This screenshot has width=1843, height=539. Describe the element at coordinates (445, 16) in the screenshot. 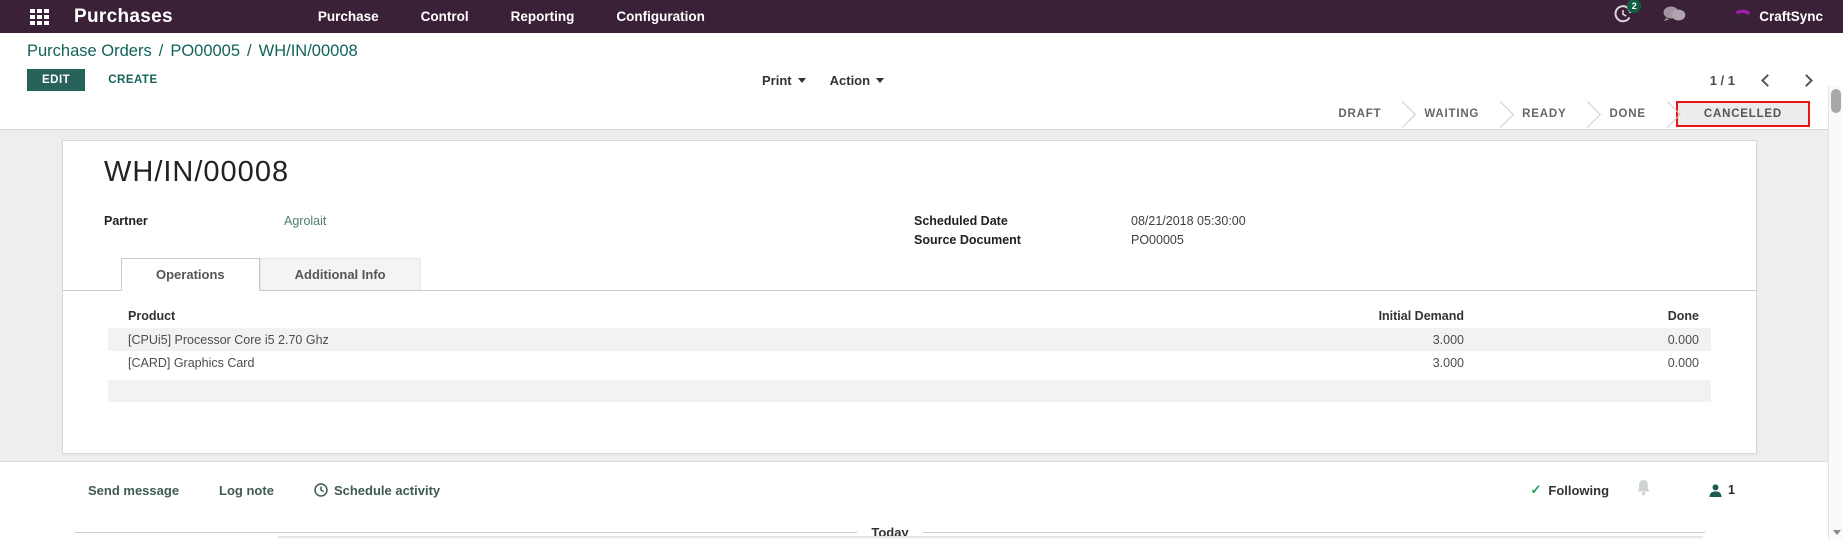

I see `nav-item-control: Control` at that location.